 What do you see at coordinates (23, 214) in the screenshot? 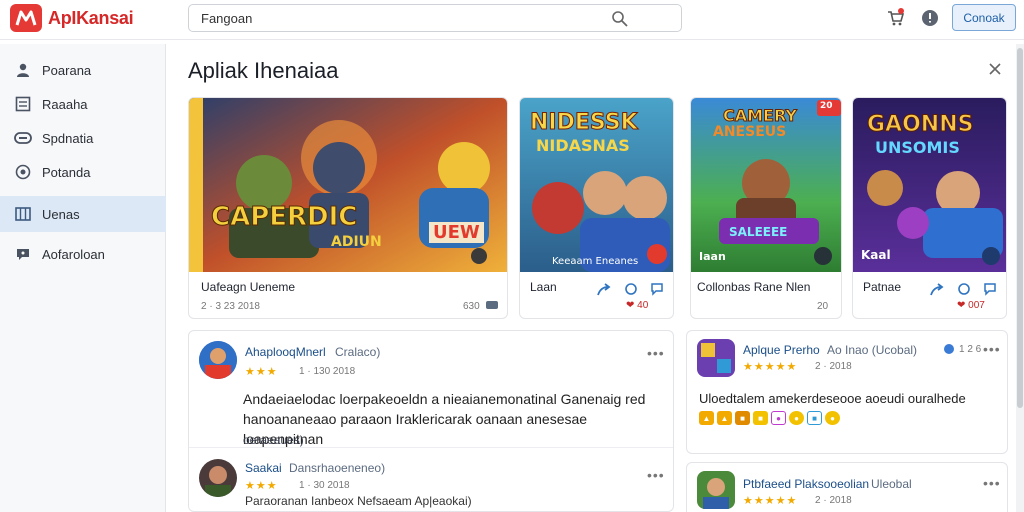
I see `grid-icon` at bounding box center [23, 214].